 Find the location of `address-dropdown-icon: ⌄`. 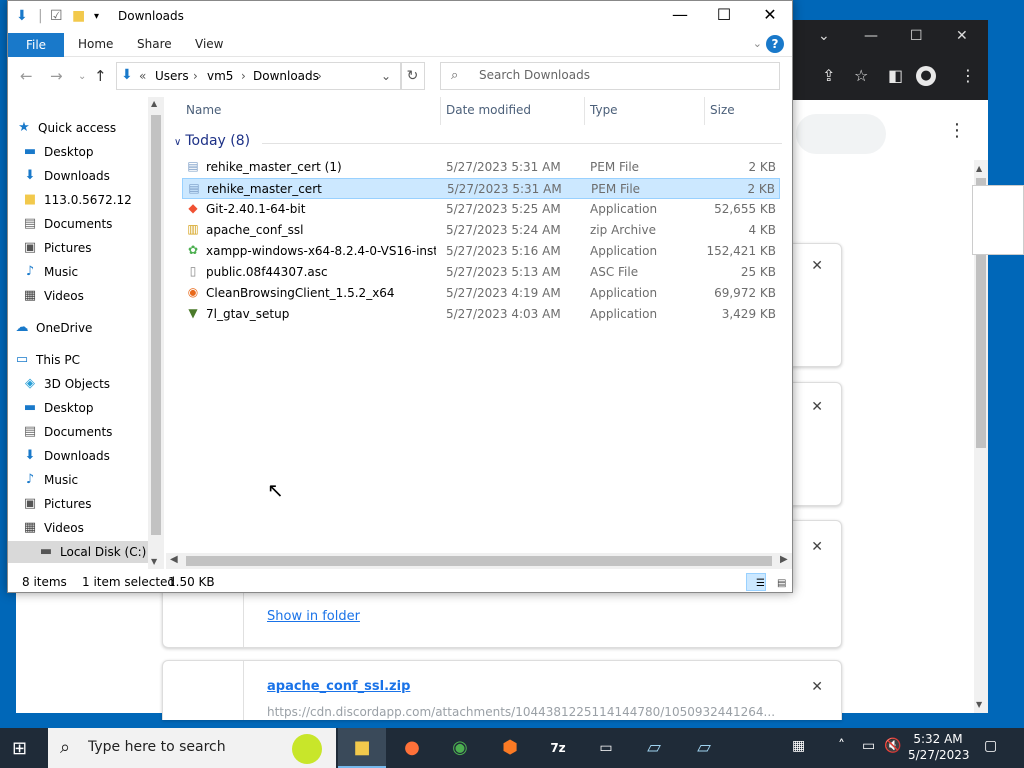

address-dropdown-icon: ⌄ is located at coordinates (386, 76).